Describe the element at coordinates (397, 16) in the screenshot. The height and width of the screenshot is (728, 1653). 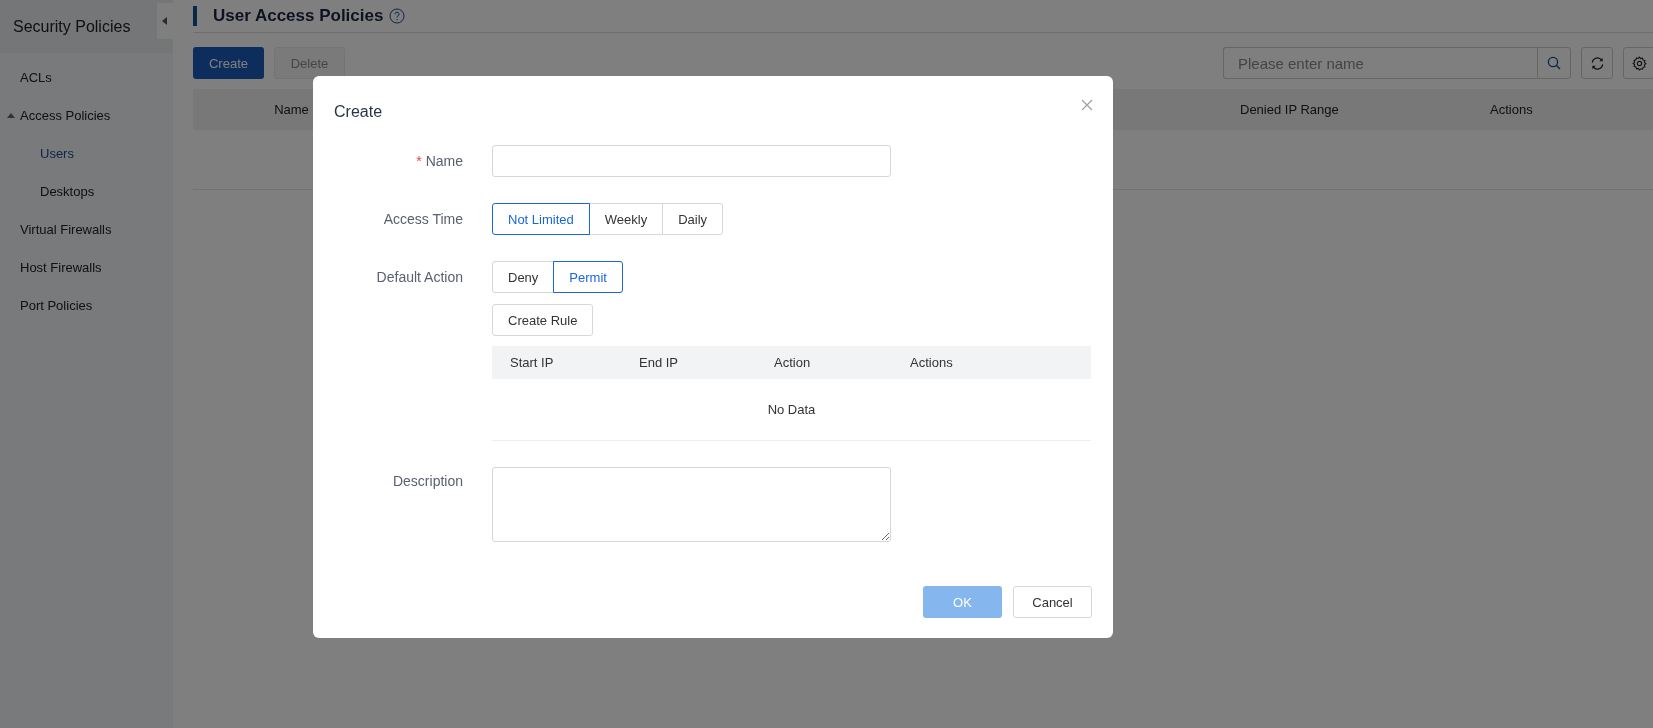
I see `help-icon` at that location.